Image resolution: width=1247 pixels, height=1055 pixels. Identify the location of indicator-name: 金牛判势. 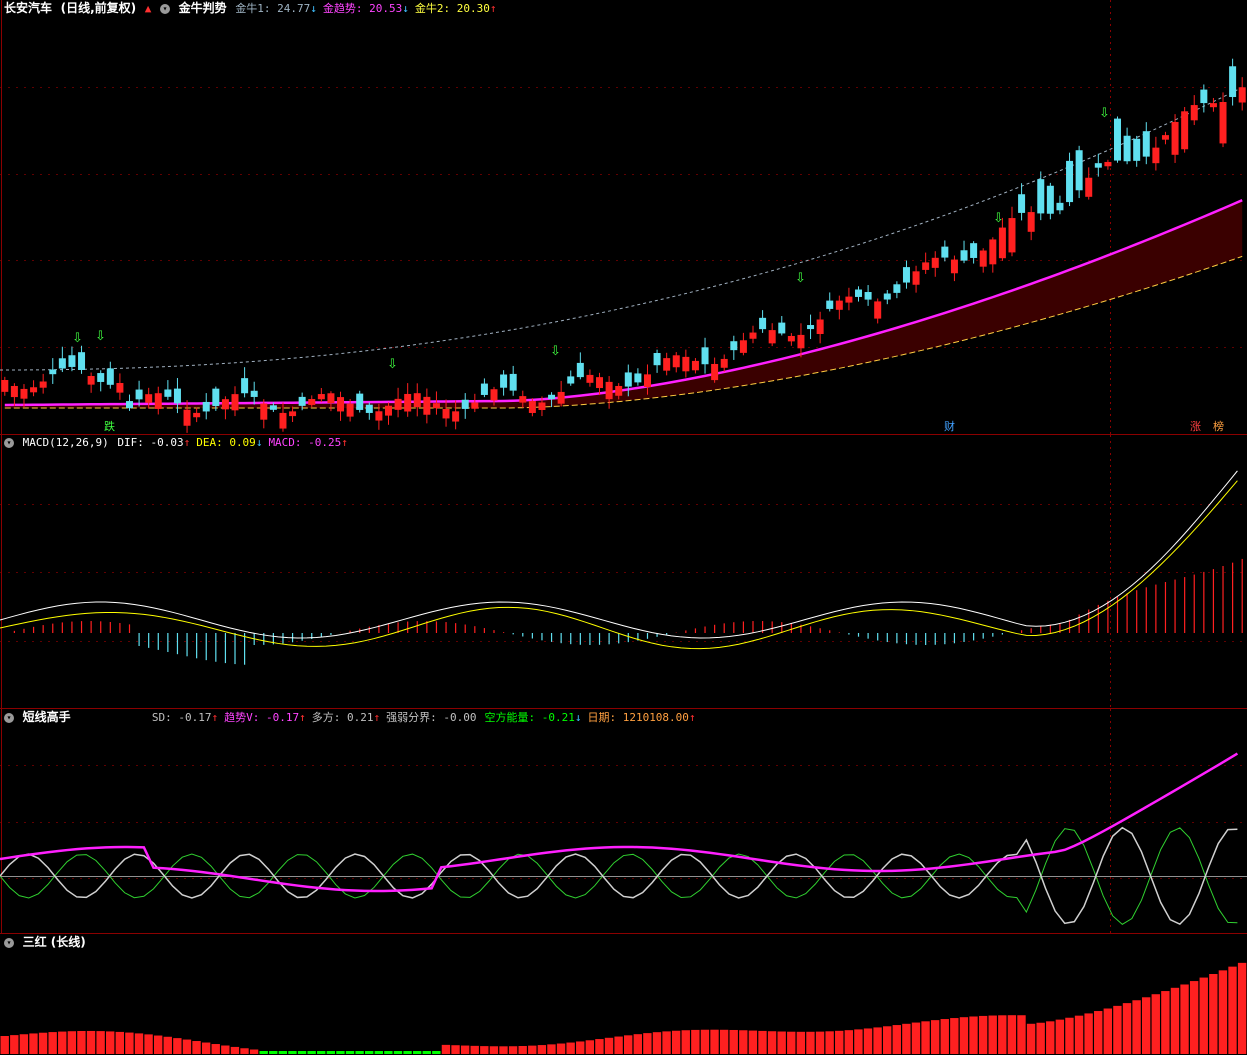
(202, 8).